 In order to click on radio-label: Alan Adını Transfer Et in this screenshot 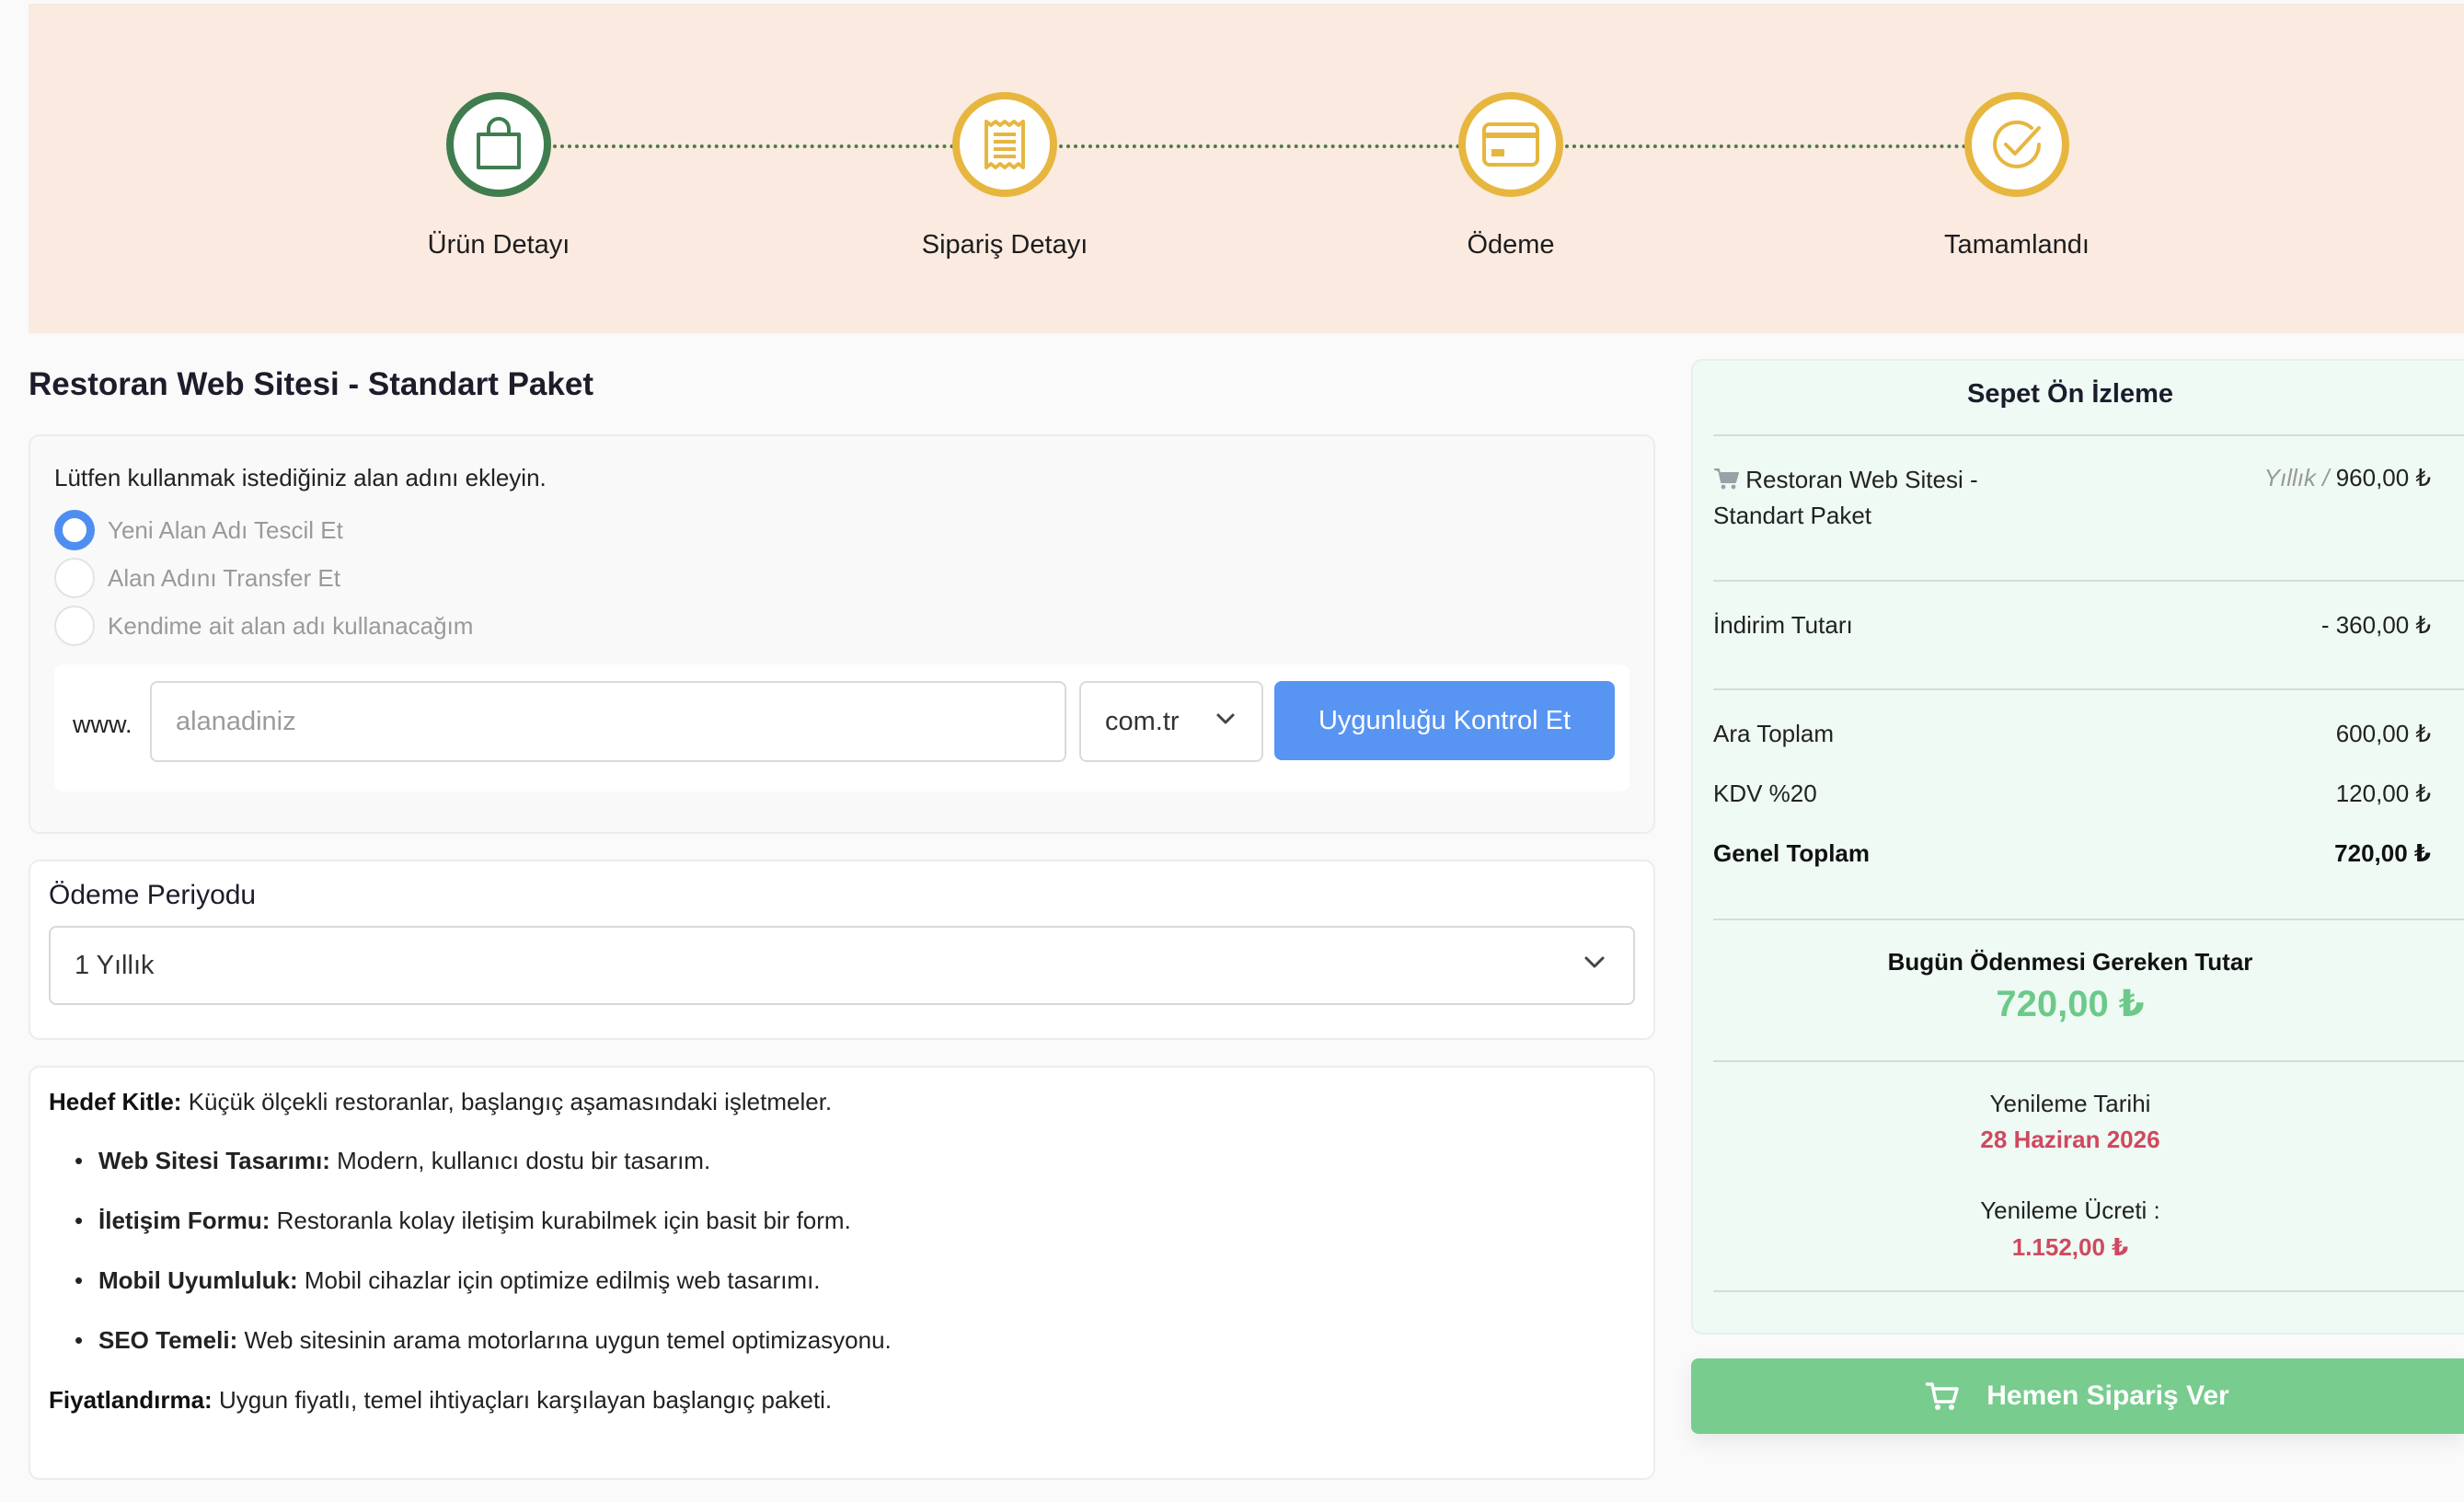, I will do `click(224, 577)`.